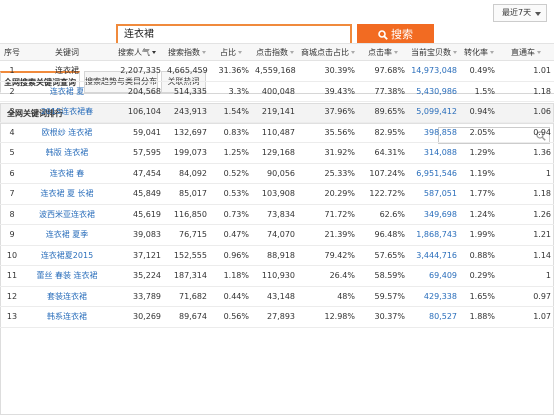 This screenshot has width=554, height=415. What do you see at coordinates (137, 296) in the screenshot?
I see `cell-pop: 33,789` at bounding box center [137, 296].